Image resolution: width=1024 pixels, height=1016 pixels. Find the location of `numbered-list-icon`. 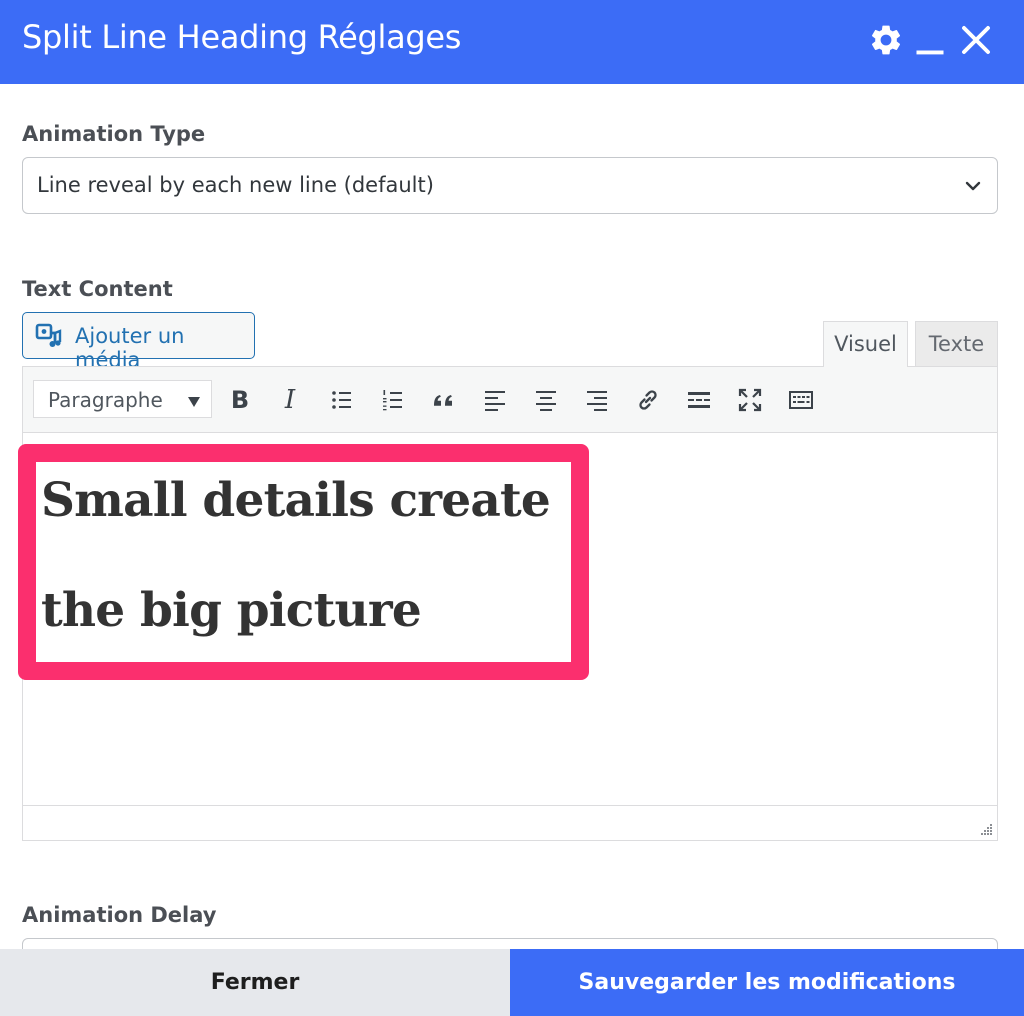

numbered-list-icon is located at coordinates (393, 400).